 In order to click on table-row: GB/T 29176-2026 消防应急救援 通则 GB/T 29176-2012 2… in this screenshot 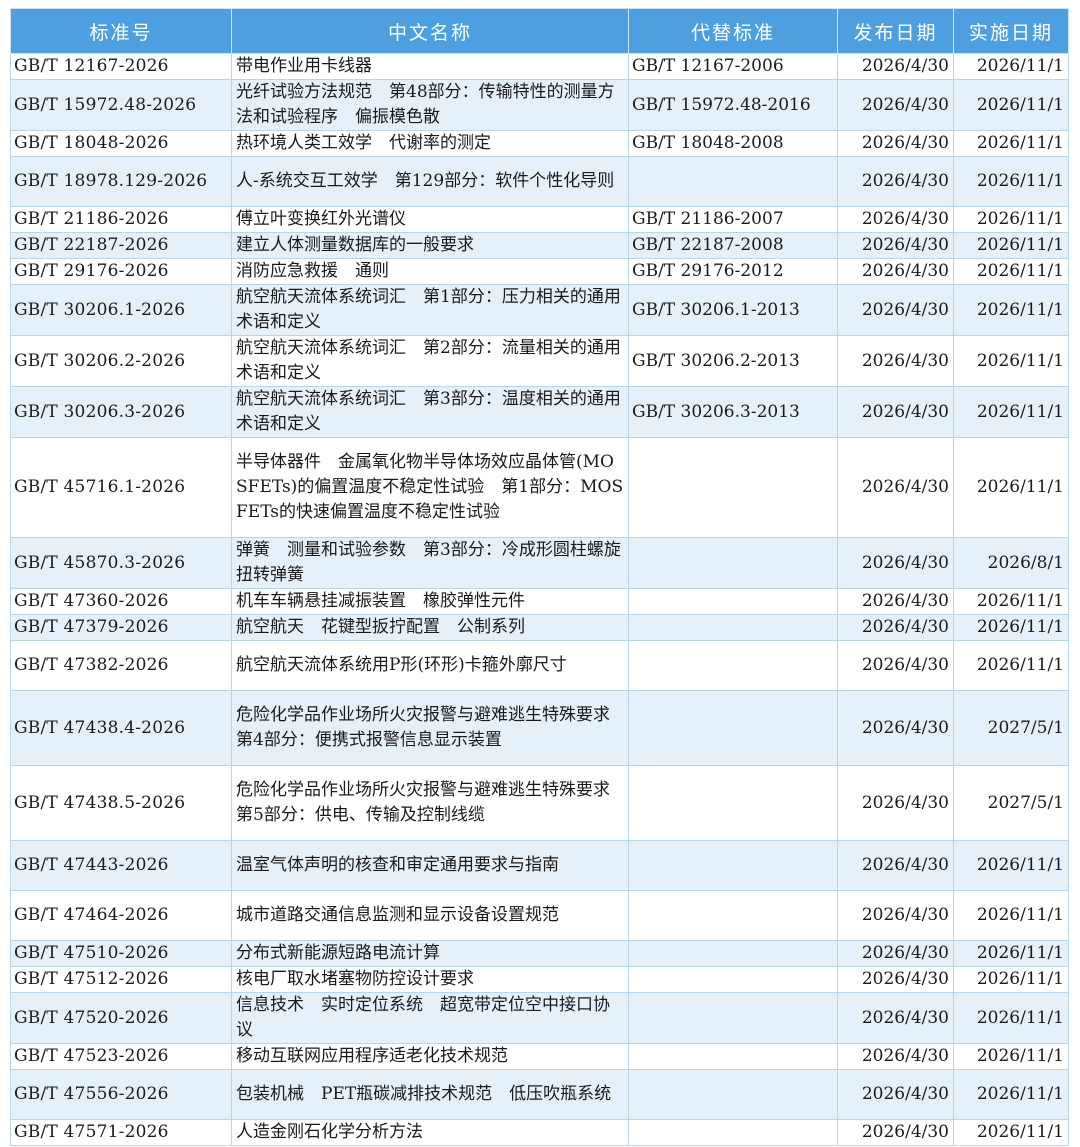, I will do `click(539, 271)`.